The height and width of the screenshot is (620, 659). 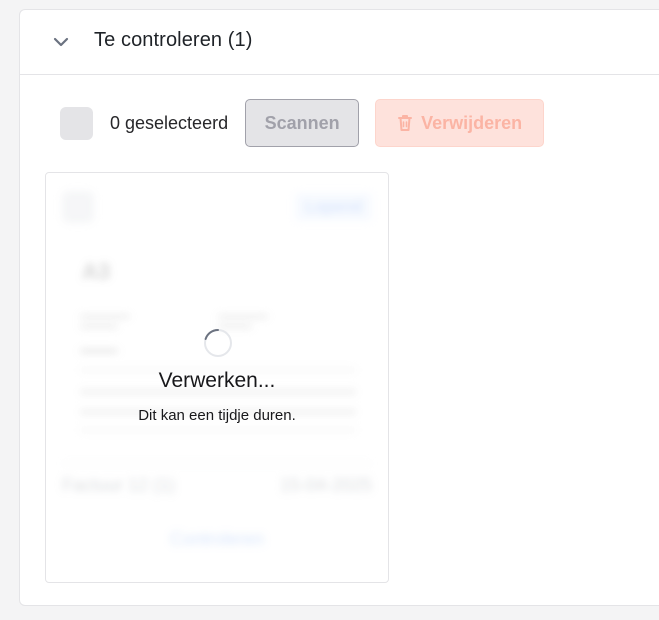 What do you see at coordinates (472, 122) in the screenshot?
I see `delete-button-label: Verwijderen` at bounding box center [472, 122].